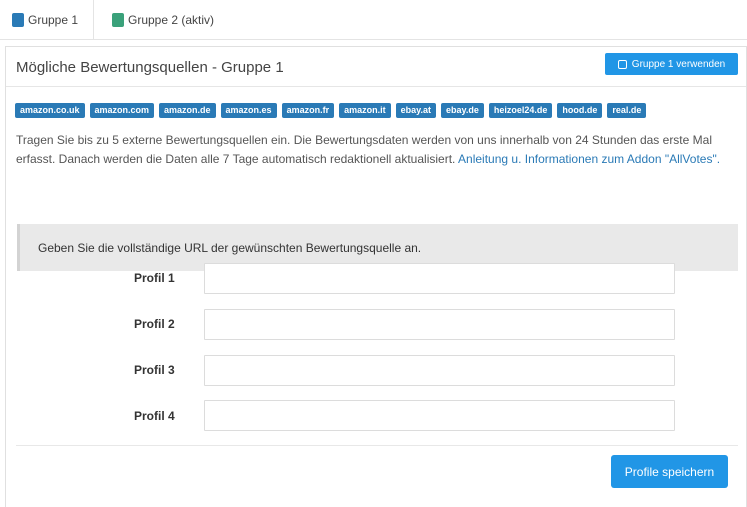  I want to click on profile-3-input, so click(439, 370).